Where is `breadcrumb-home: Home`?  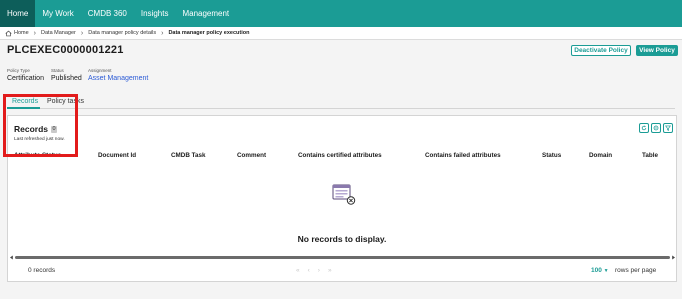 breadcrumb-home: Home is located at coordinates (17, 33).